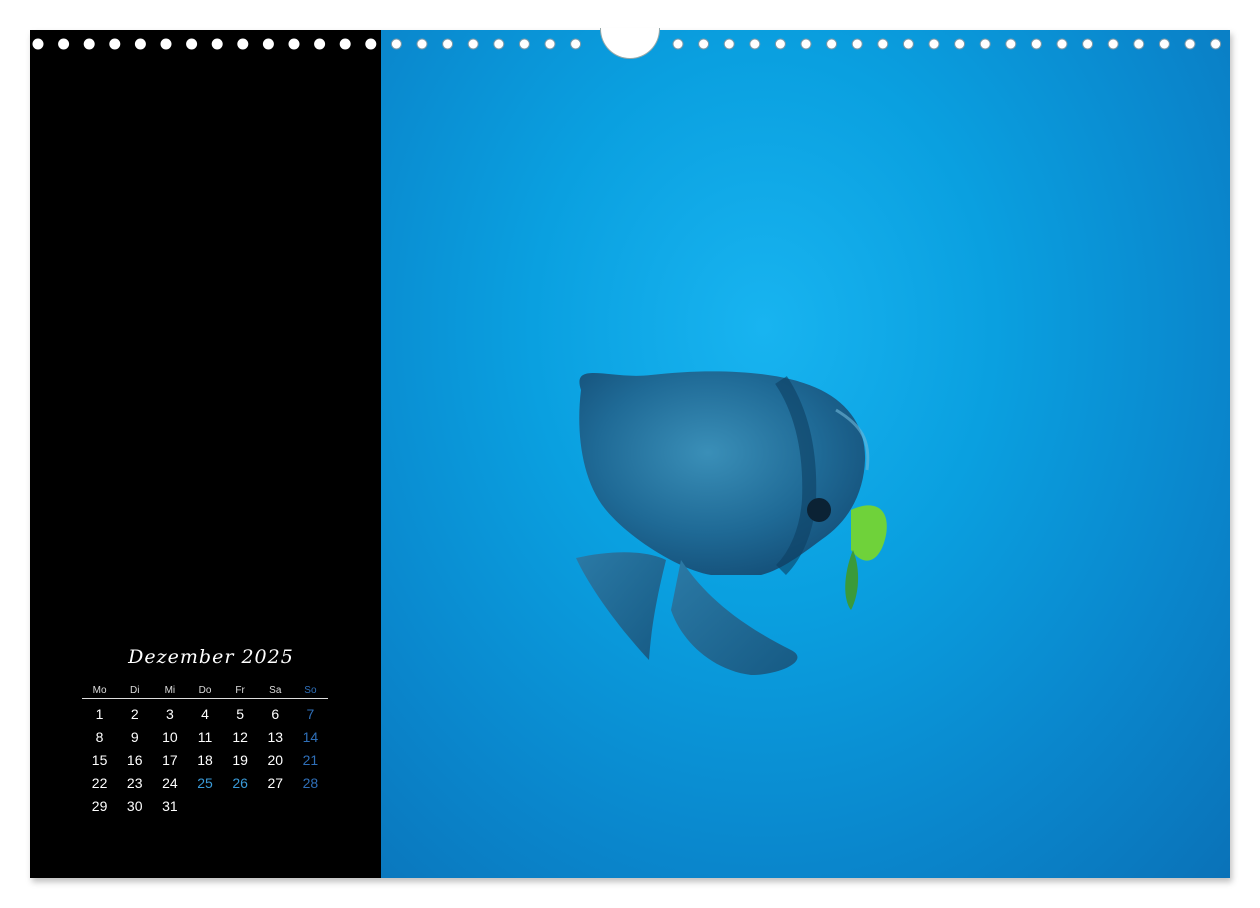 This screenshot has width=1260, height=908. What do you see at coordinates (240, 782) in the screenshot?
I see `calendar-day: 26` at bounding box center [240, 782].